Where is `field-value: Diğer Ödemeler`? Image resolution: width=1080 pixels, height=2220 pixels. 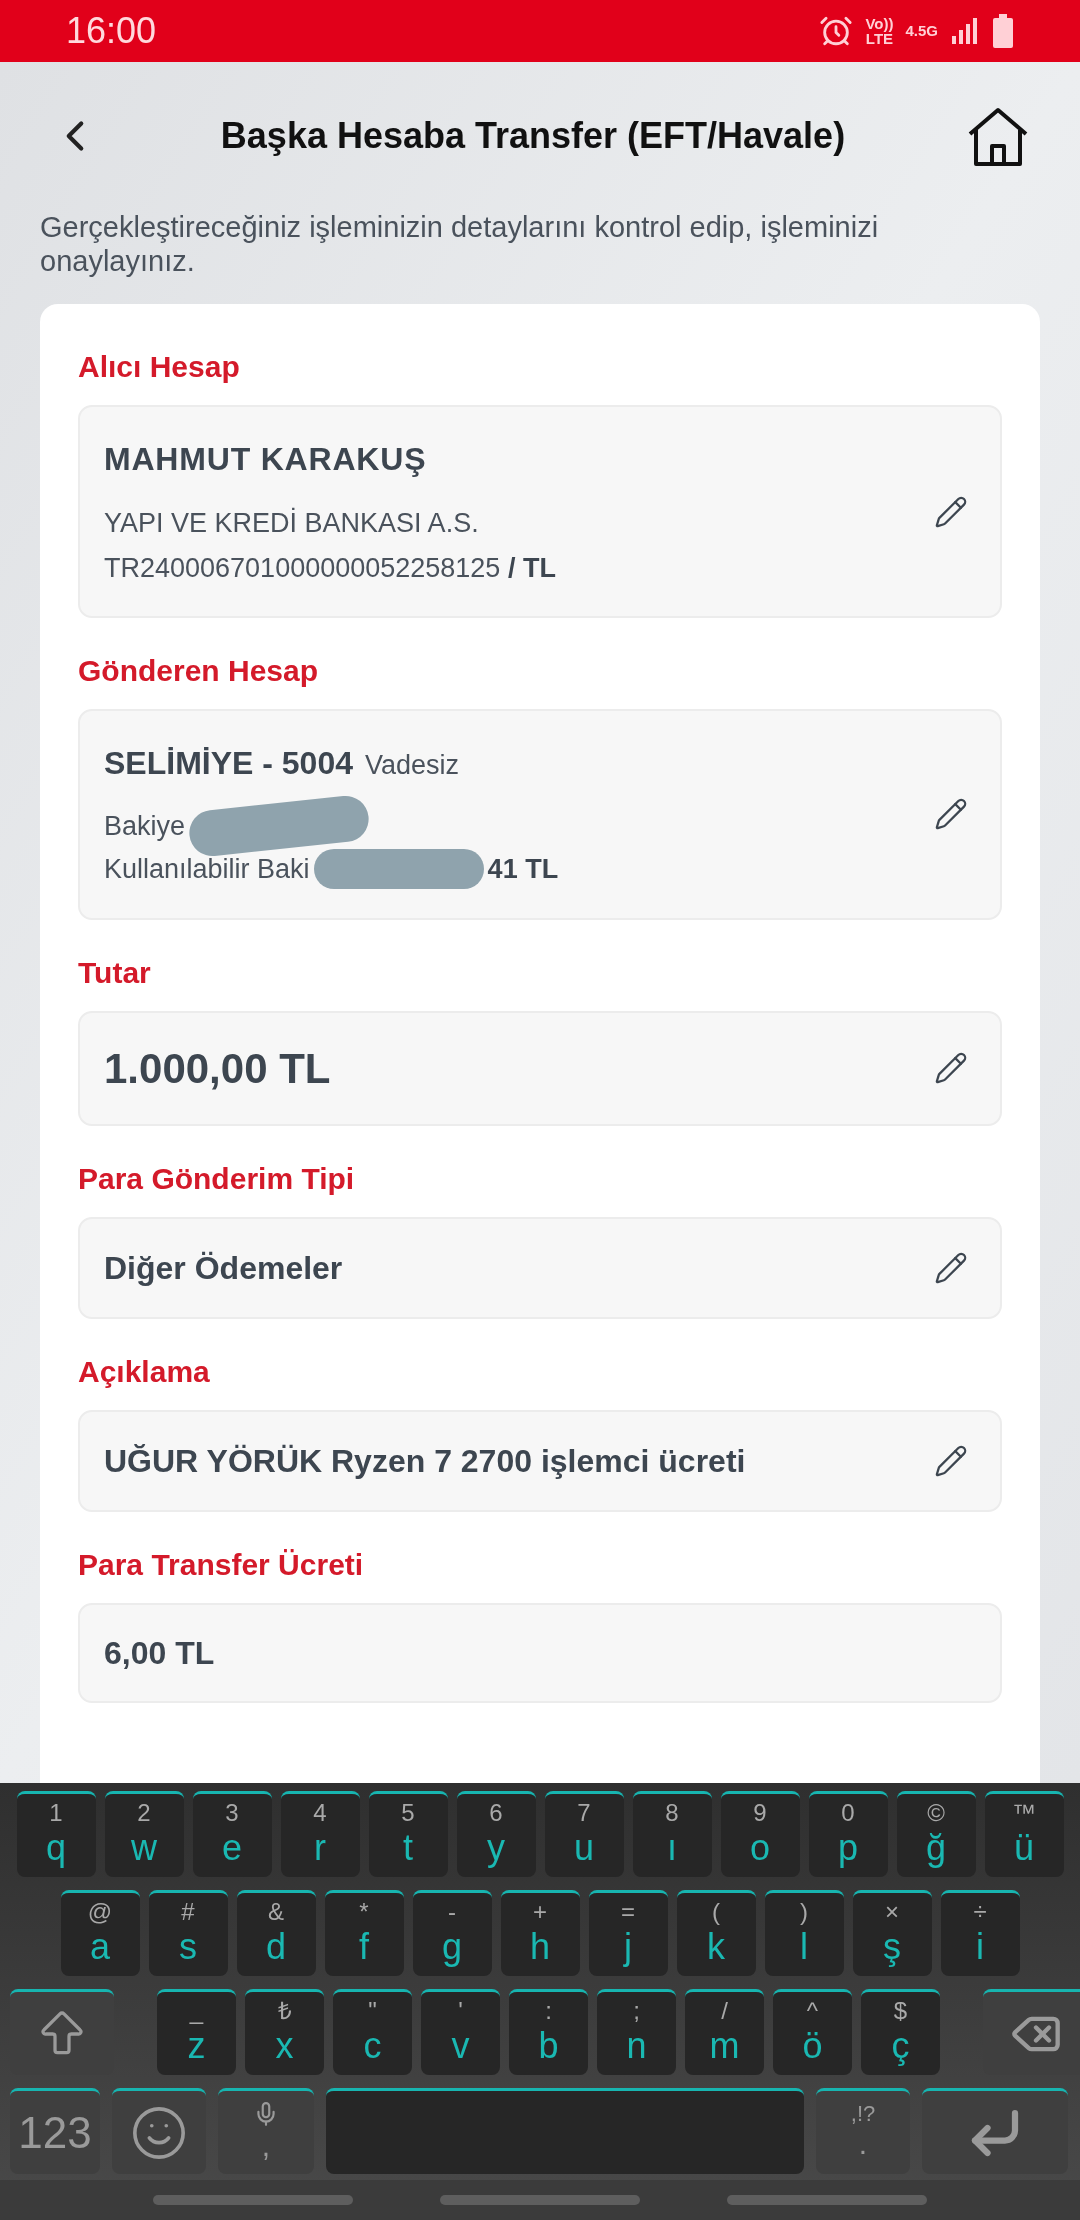 field-value: Diğer Ödemeler is located at coordinates (223, 1268).